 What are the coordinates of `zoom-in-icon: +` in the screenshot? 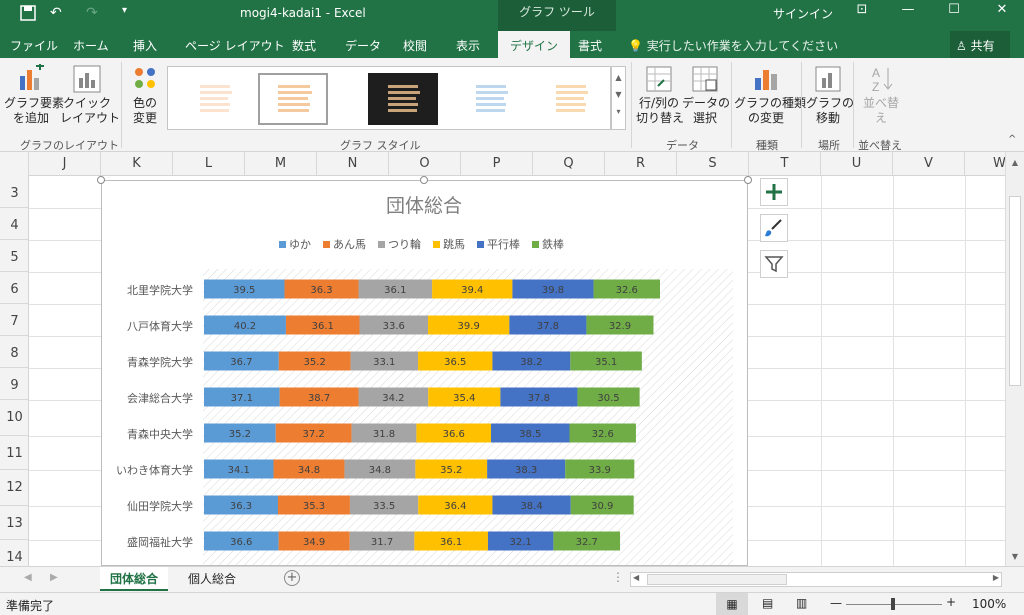 It's located at (951, 602).